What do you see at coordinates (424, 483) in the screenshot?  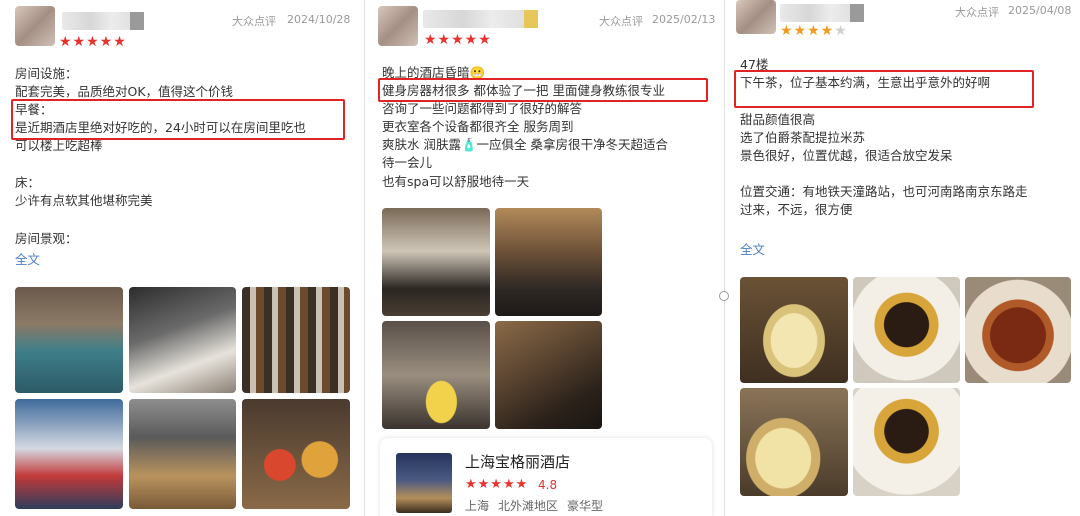 I see `hotel-thumbnail` at bounding box center [424, 483].